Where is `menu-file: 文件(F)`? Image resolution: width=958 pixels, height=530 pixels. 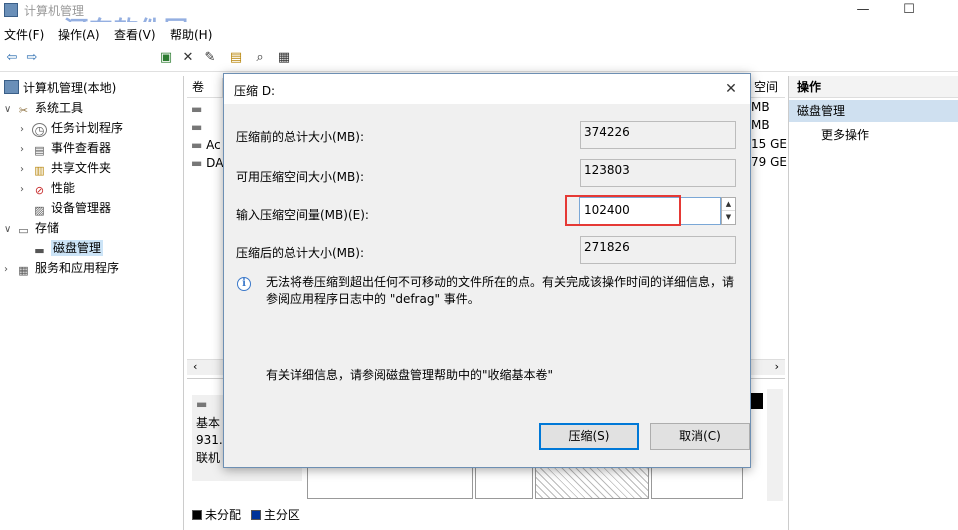
menu-file: 文件(F) is located at coordinates (24, 34).